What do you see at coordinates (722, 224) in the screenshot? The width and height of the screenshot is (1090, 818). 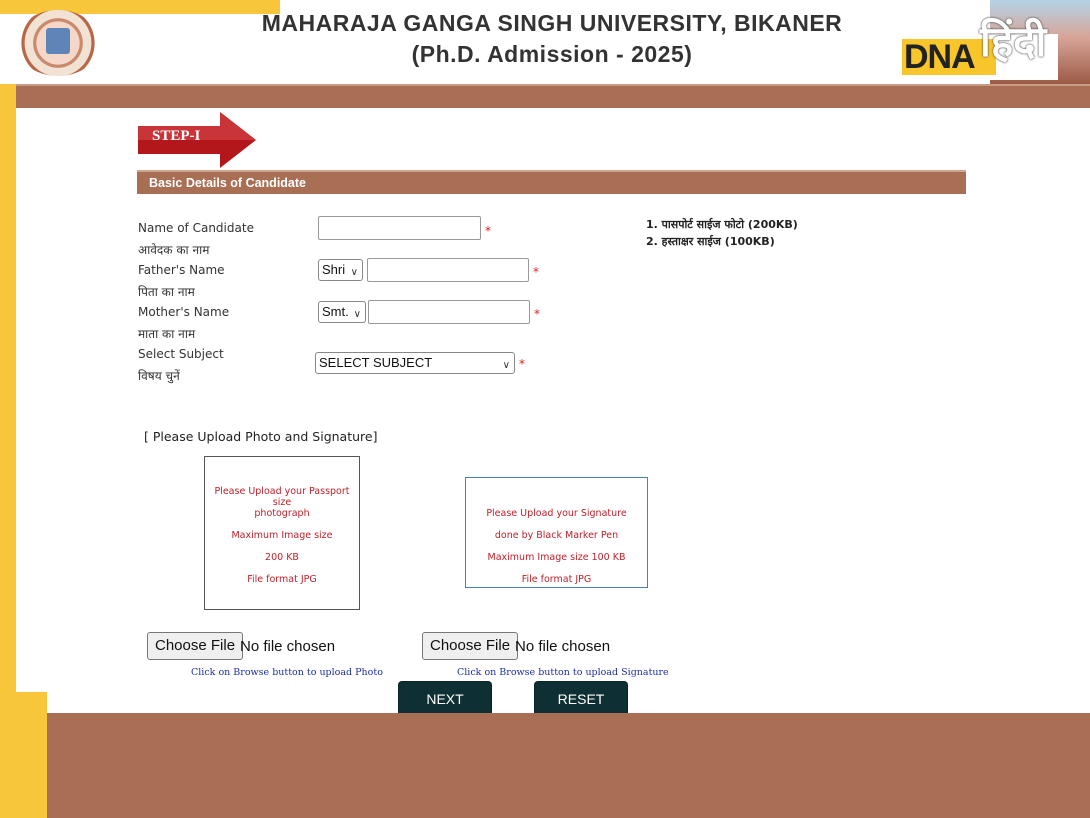 I see `photo-size-note: 1. पासपोर्ट साईज फोटो (200KB)` at bounding box center [722, 224].